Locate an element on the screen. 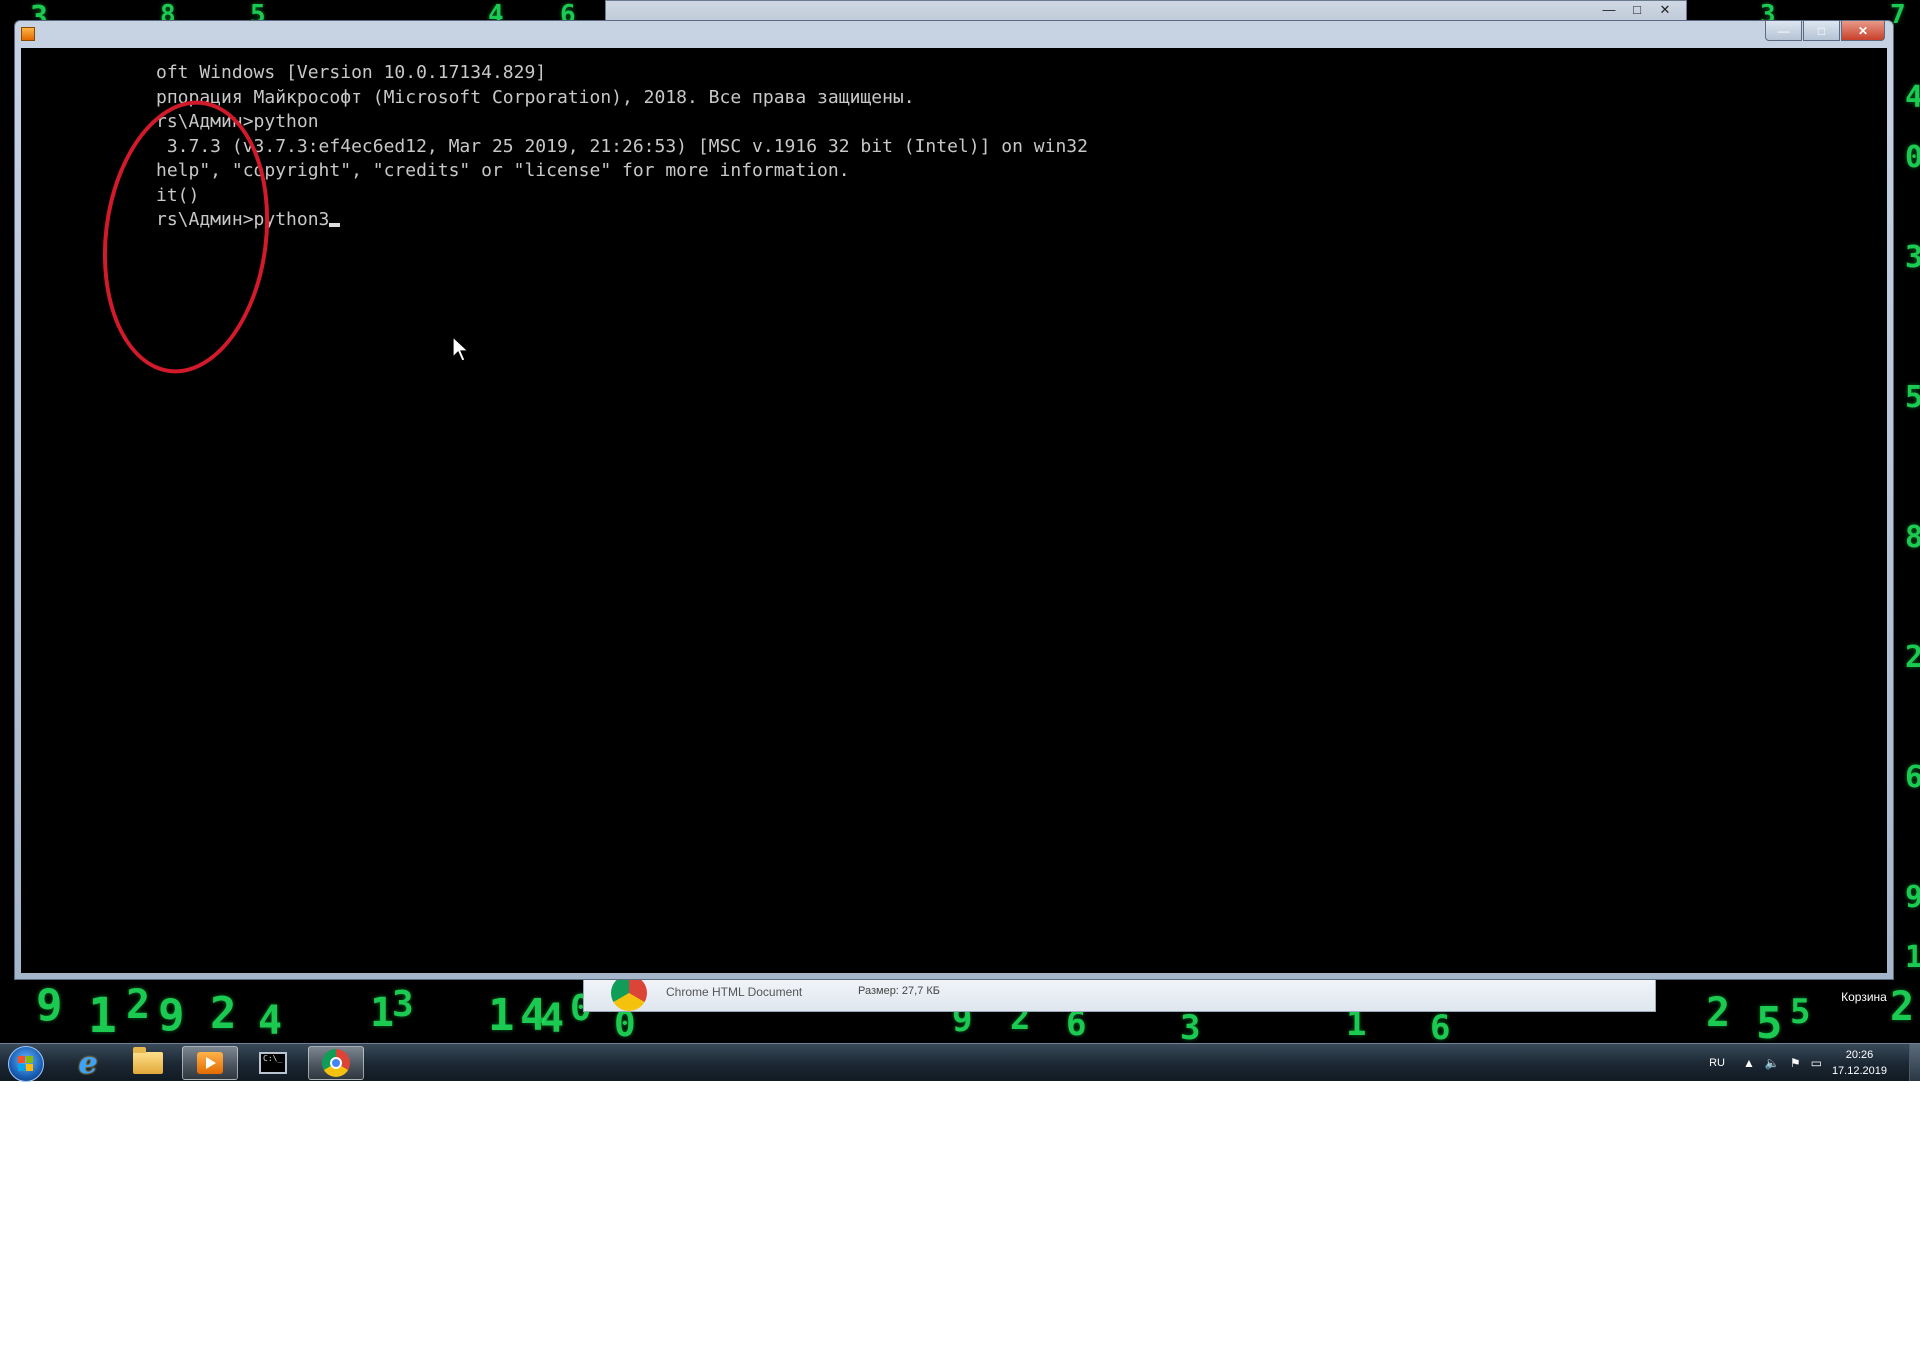 The height and width of the screenshot is (1368, 1920). cmd-icon: C:\_ is located at coordinates (273, 1063).